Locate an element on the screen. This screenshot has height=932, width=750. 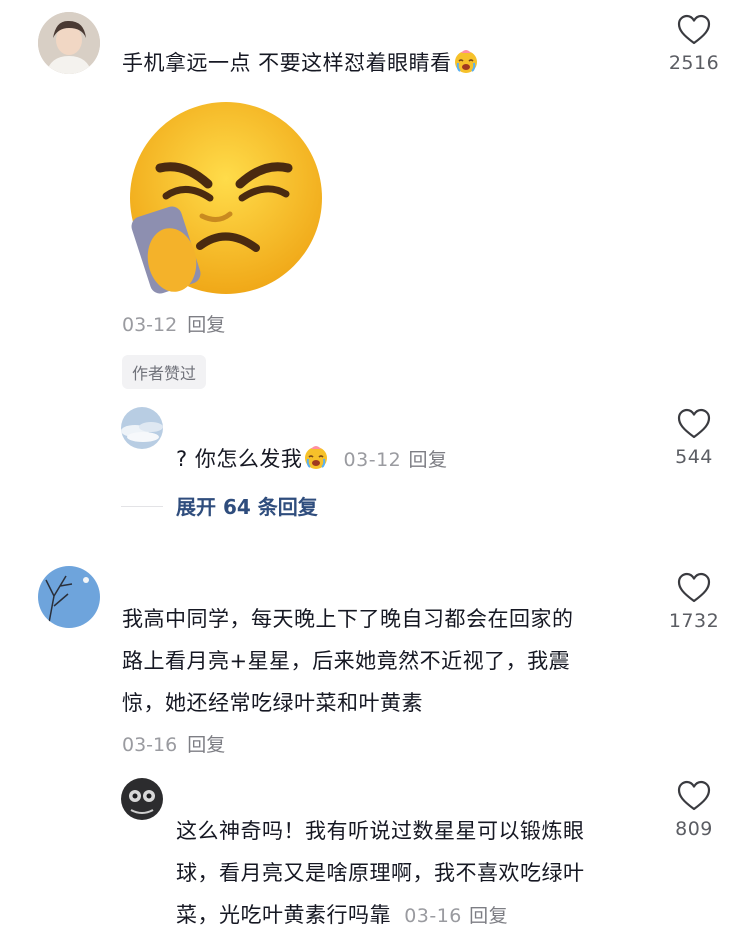
sky-avatar-icon is located at coordinates (142, 428).